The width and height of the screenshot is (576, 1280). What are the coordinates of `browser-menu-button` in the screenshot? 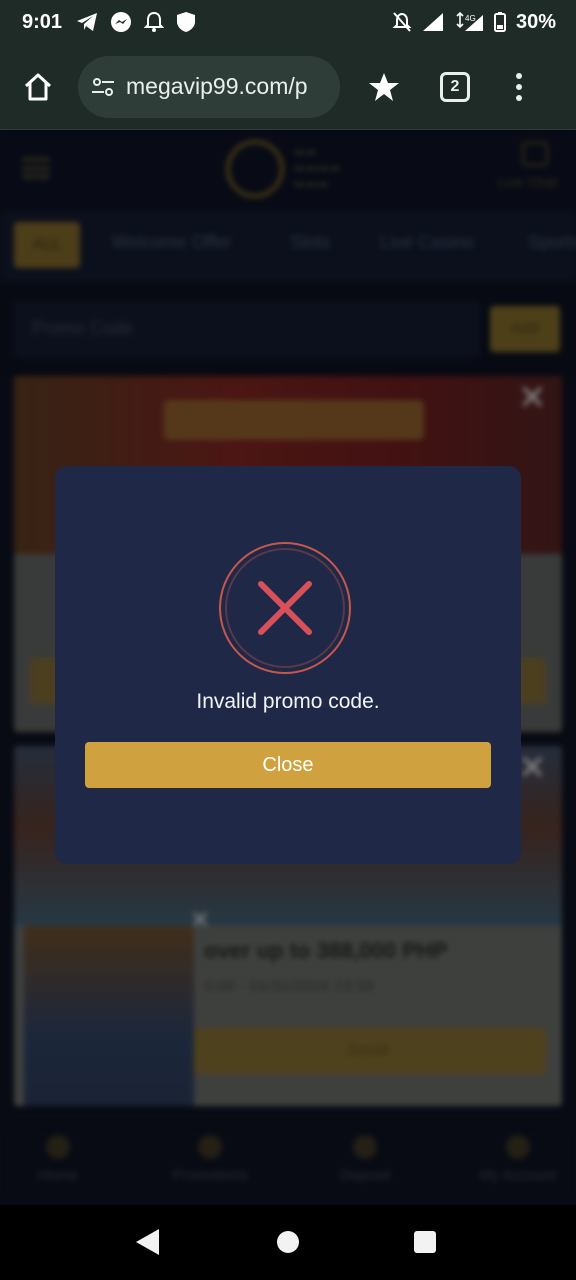 It's located at (519, 86).